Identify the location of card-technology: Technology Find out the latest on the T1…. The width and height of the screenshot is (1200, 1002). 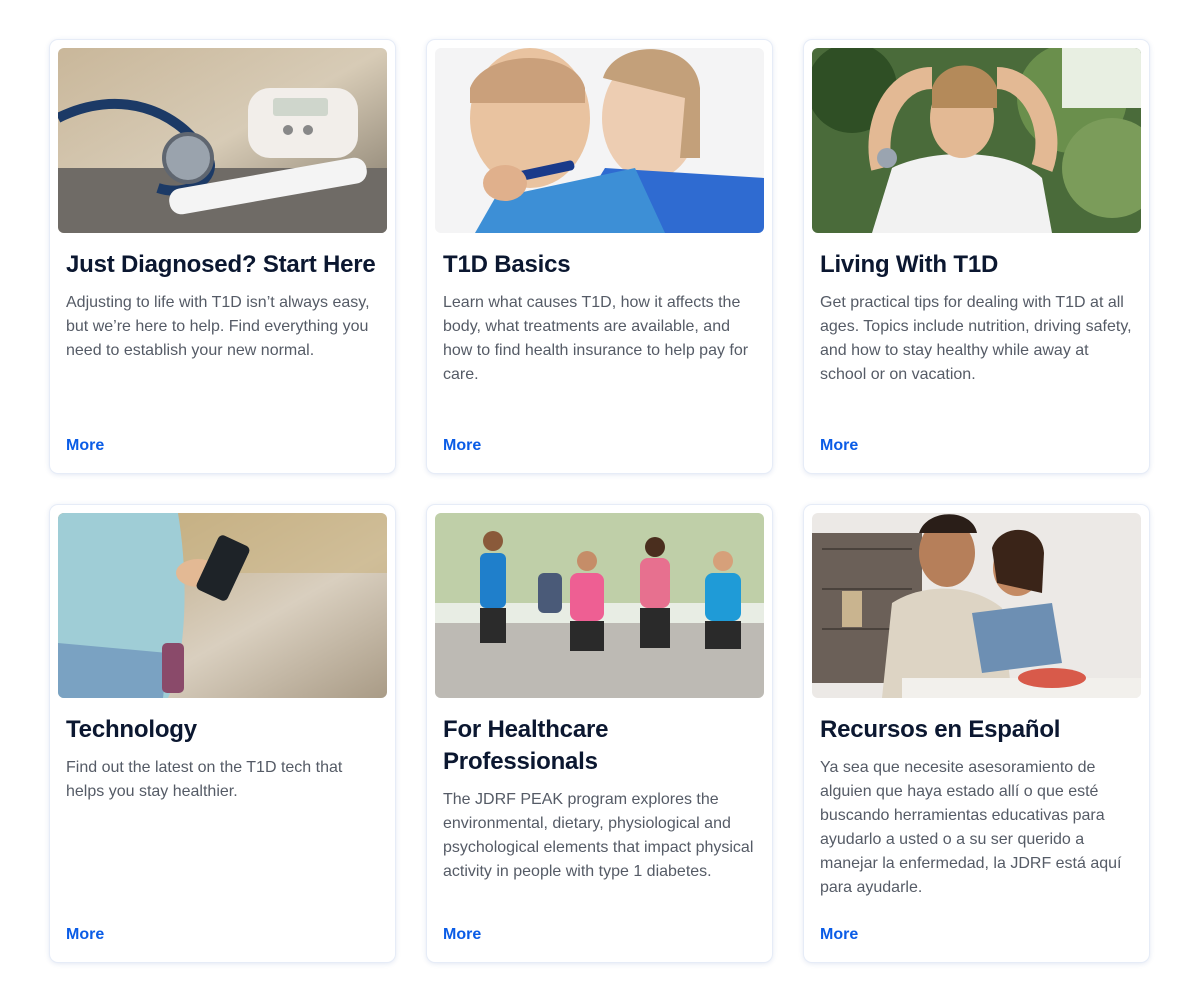
(222, 733).